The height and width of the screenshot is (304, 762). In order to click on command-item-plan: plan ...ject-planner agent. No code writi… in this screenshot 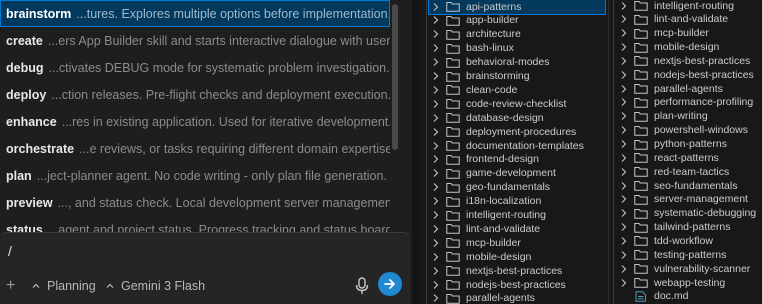, I will do `click(195, 175)`.